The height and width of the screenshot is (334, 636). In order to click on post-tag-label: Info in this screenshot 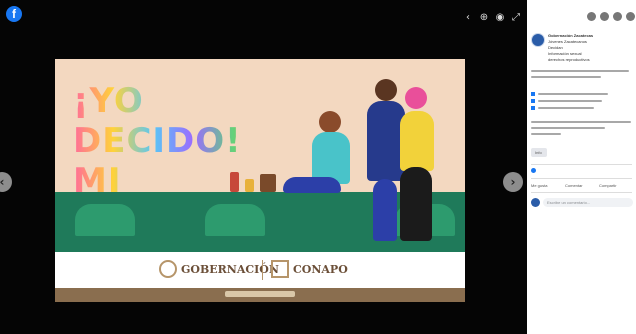, I will do `click(538, 152)`.